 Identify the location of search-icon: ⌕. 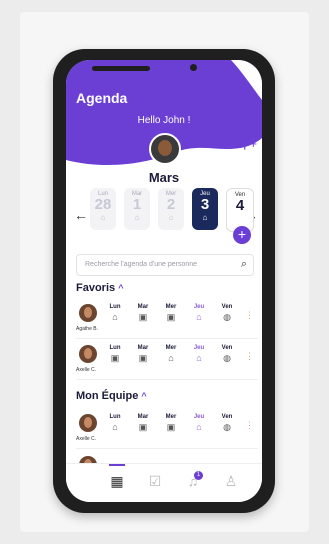
(244, 264).